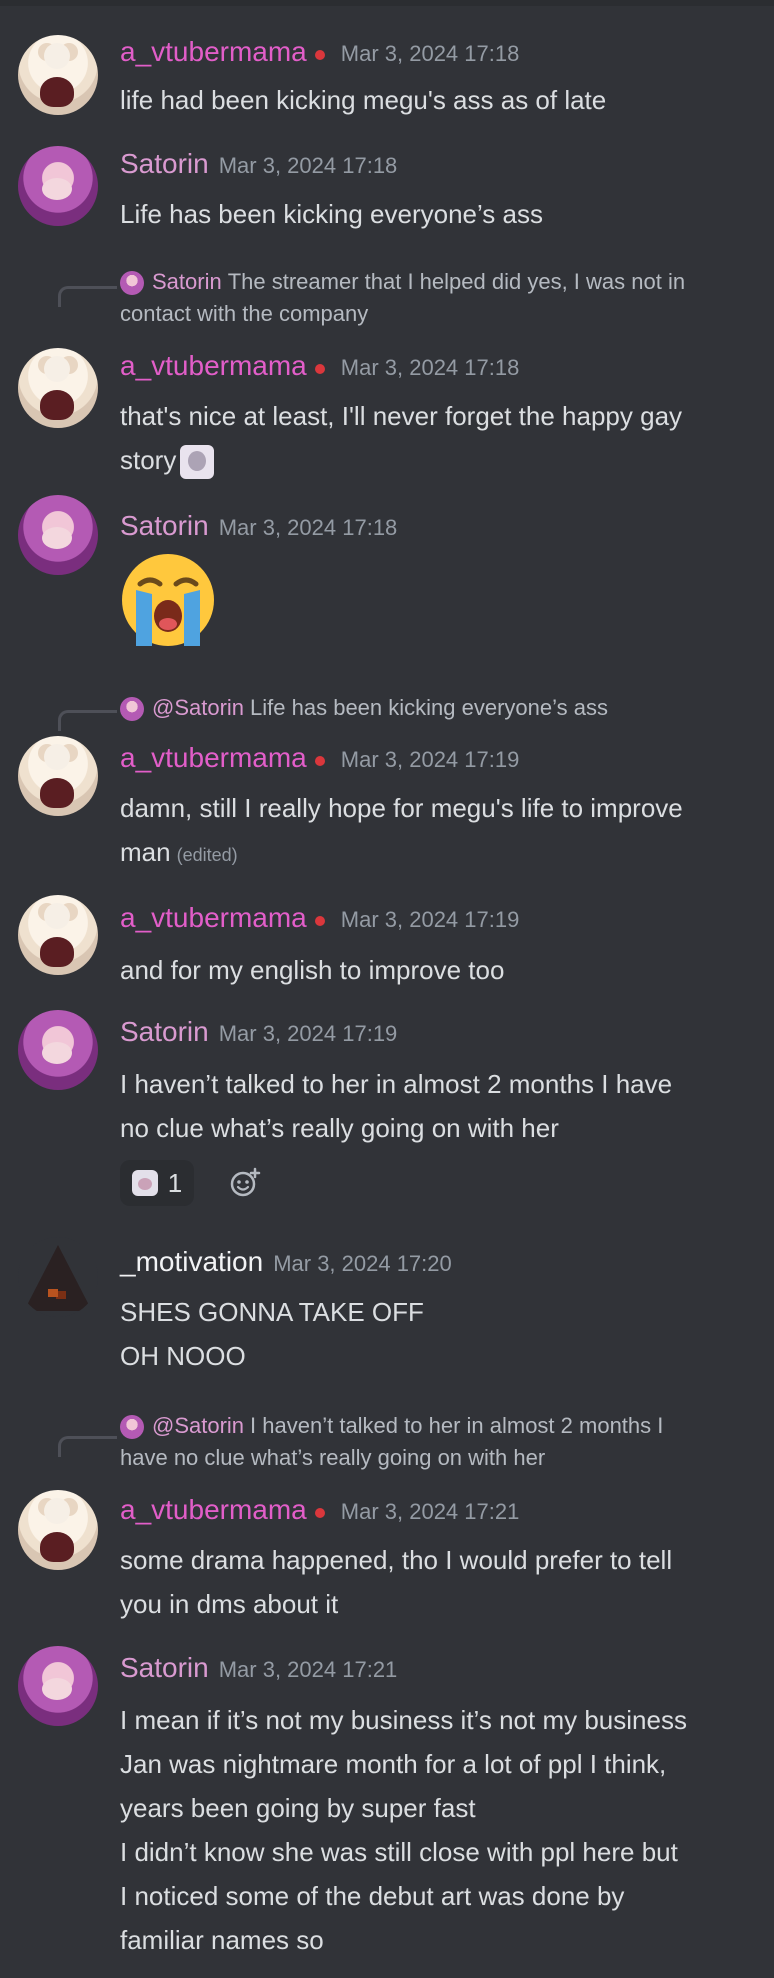 This screenshot has width=774, height=1978. I want to click on reaction-button: 1, so click(157, 1183).